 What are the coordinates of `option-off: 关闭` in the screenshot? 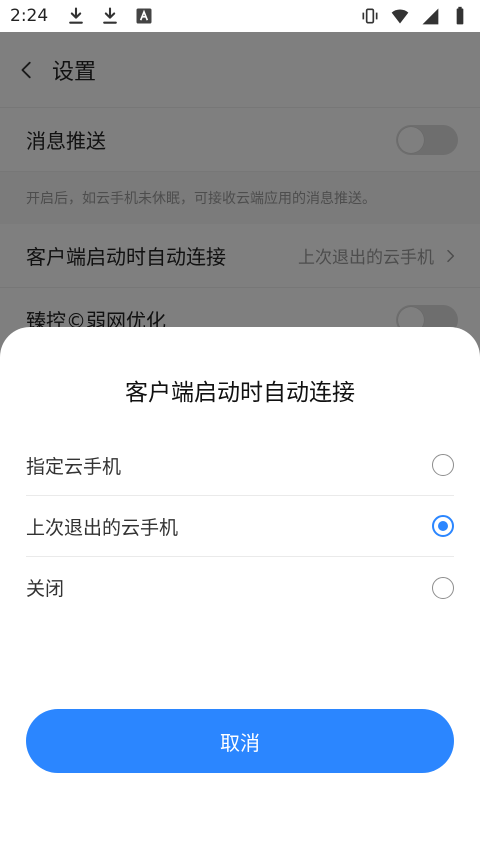 It's located at (240, 587).